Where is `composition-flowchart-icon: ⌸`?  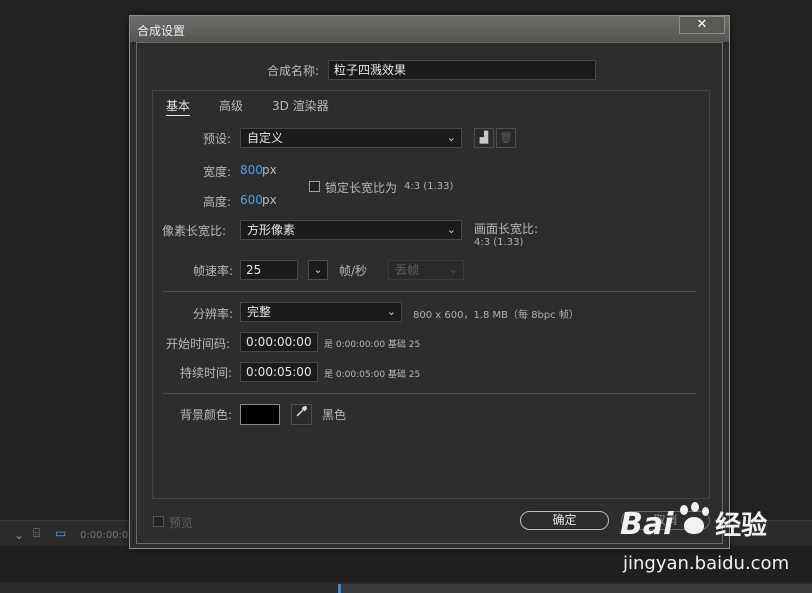 composition-flowchart-icon: ⌸ is located at coordinates (36, 533).